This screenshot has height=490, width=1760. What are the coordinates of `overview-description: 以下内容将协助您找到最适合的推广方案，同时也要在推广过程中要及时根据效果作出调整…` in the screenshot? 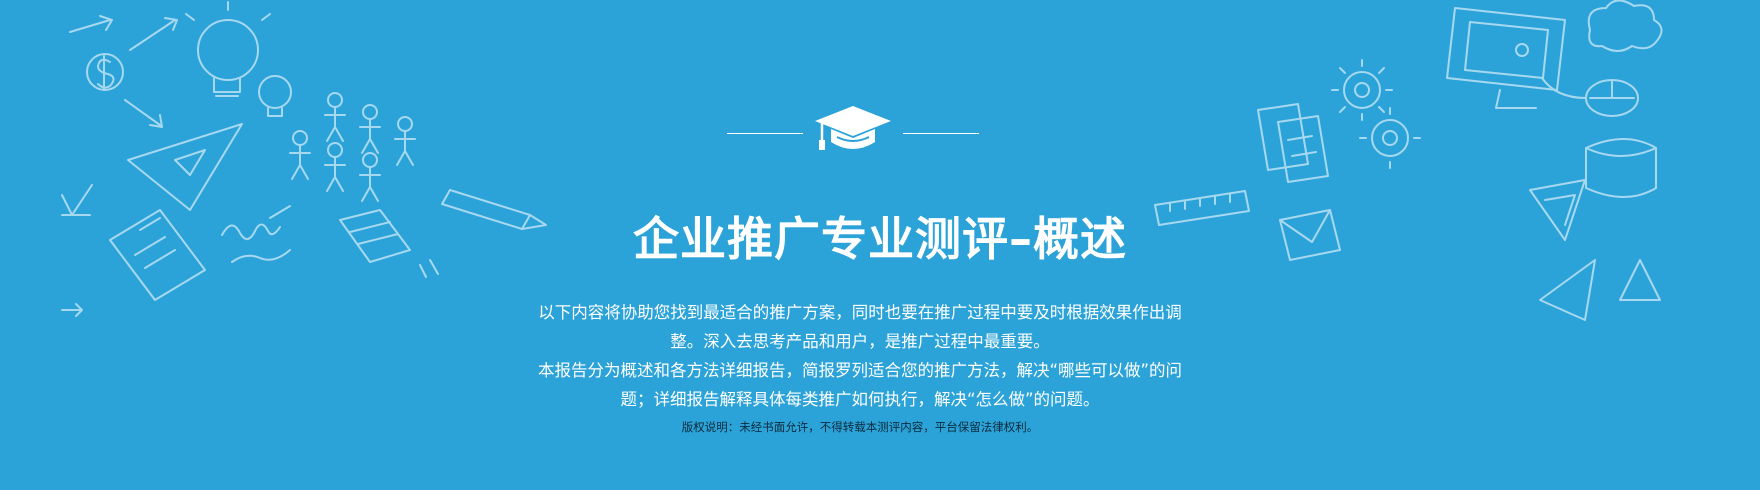 It's located at (860, 356).